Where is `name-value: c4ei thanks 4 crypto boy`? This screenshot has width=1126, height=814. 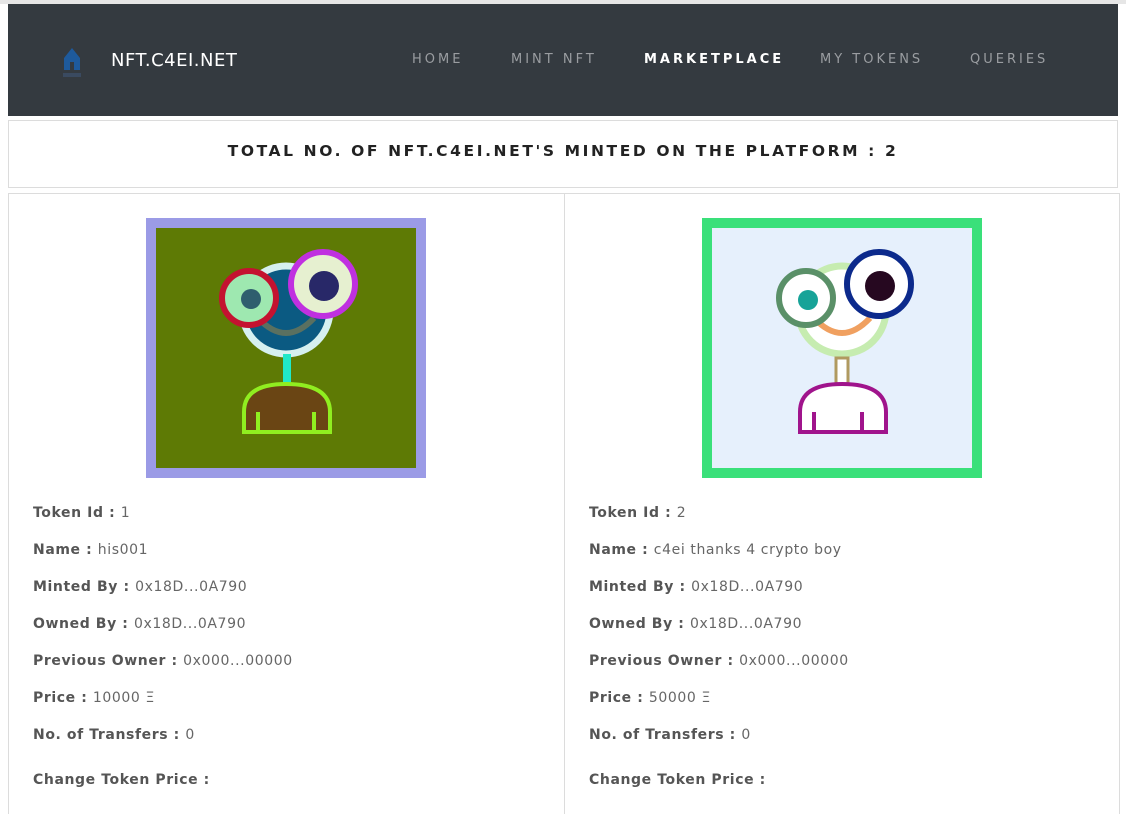 name-value: c4ei thanks 4 crypto boy is located at coordinates (747, 550).